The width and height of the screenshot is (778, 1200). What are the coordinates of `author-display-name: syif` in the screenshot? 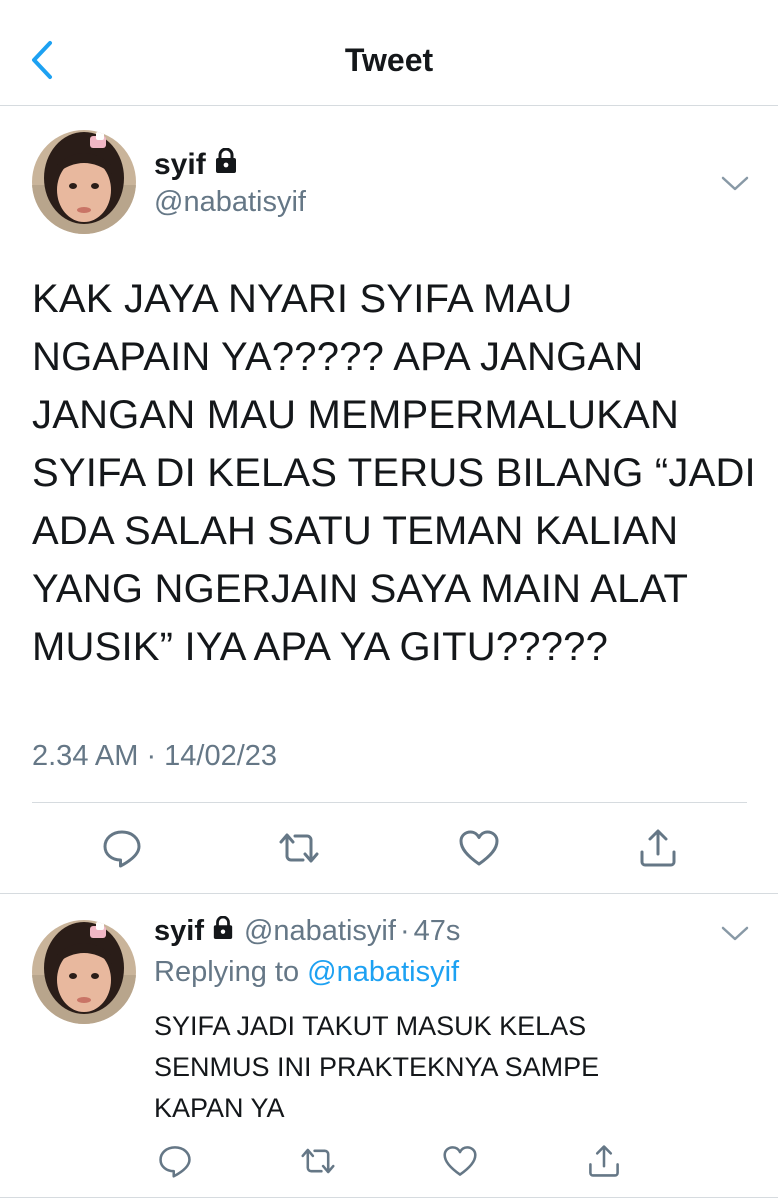 It's located at (196, 164).